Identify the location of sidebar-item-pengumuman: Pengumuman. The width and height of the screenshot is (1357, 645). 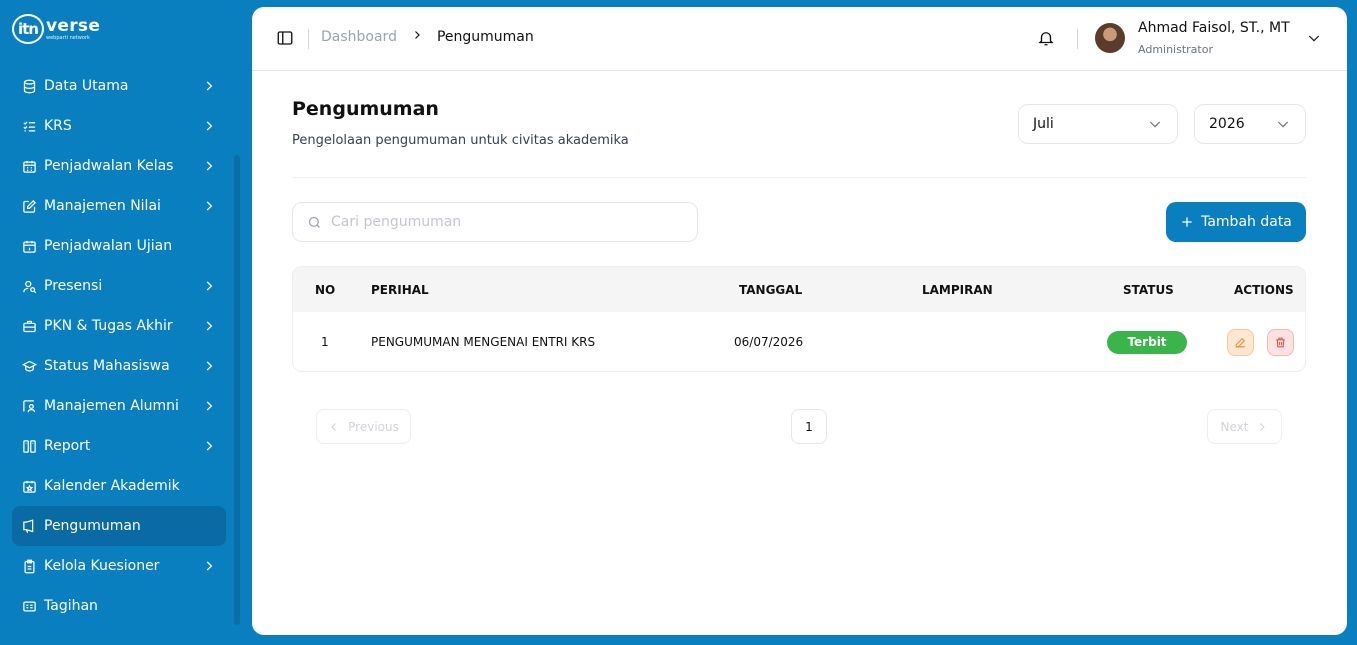
(119, 526).